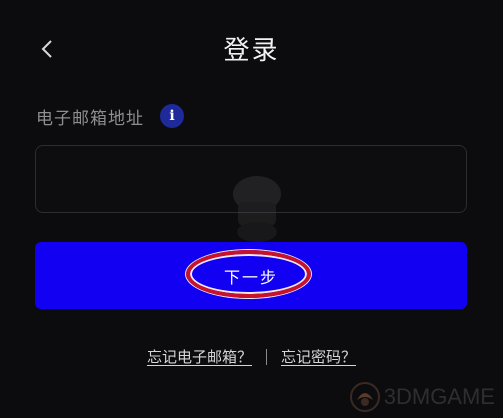  I want to click on help-links: 忘记电子邮箱？ 忘记密码？, so click(251, 356).